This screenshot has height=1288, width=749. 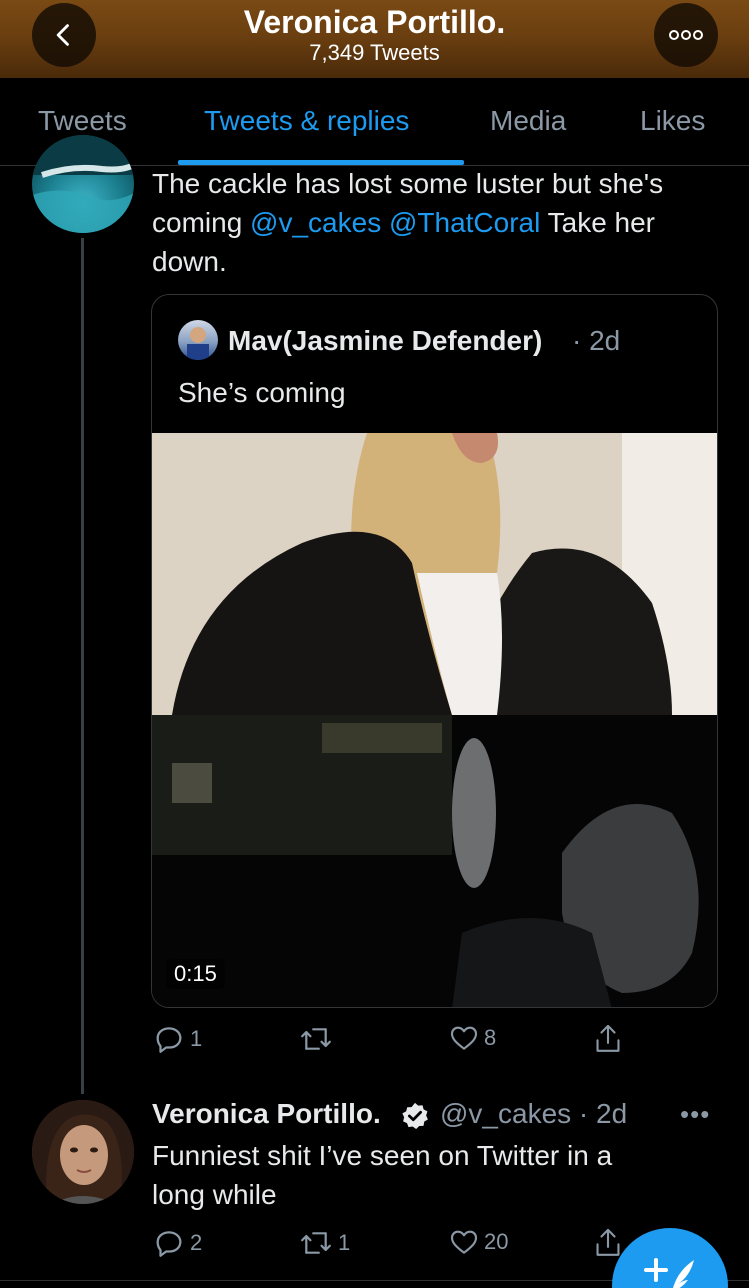 What do you see at coordinates (214, 1194) in the screenshot?
I see `tweet-text-line: long while` at bounding box center [214, 1194].